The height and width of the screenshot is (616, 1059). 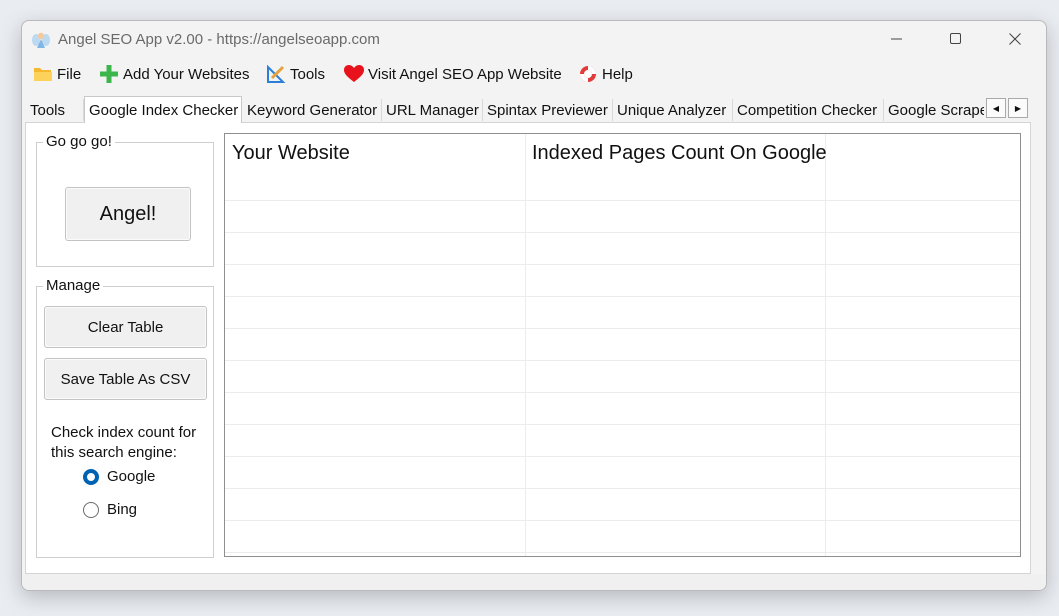 I want to click on menu-help-label: Help, so click(x=617, y=74).